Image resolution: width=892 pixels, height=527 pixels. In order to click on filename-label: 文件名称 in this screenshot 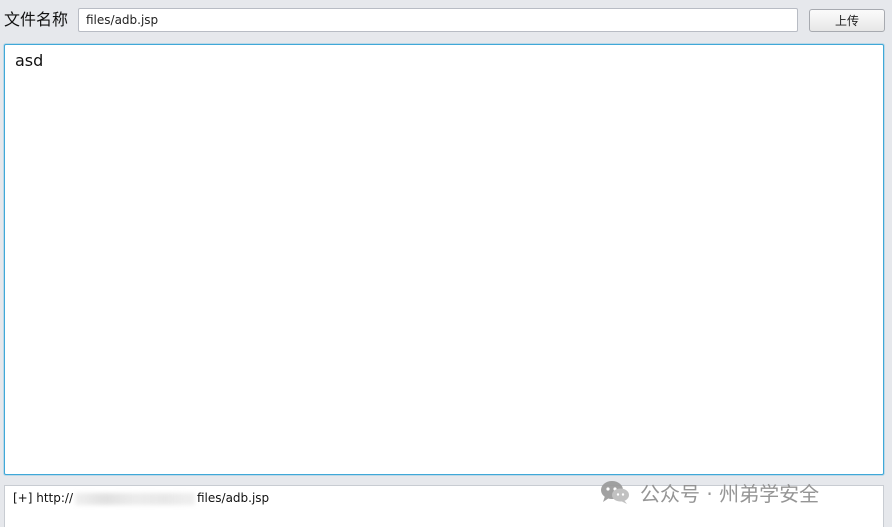, I will do `click(36, 19)`.